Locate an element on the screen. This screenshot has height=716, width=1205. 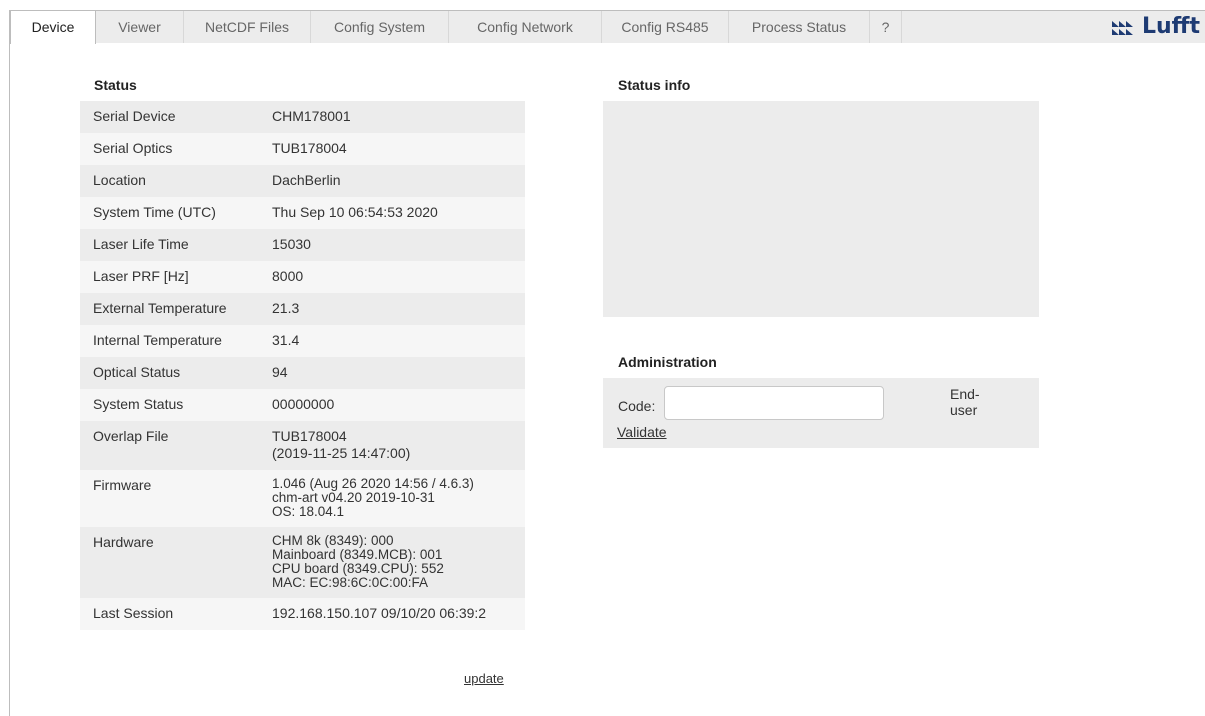
table-row: Serial Device CHM178001 is located at coordinates (302, 117).